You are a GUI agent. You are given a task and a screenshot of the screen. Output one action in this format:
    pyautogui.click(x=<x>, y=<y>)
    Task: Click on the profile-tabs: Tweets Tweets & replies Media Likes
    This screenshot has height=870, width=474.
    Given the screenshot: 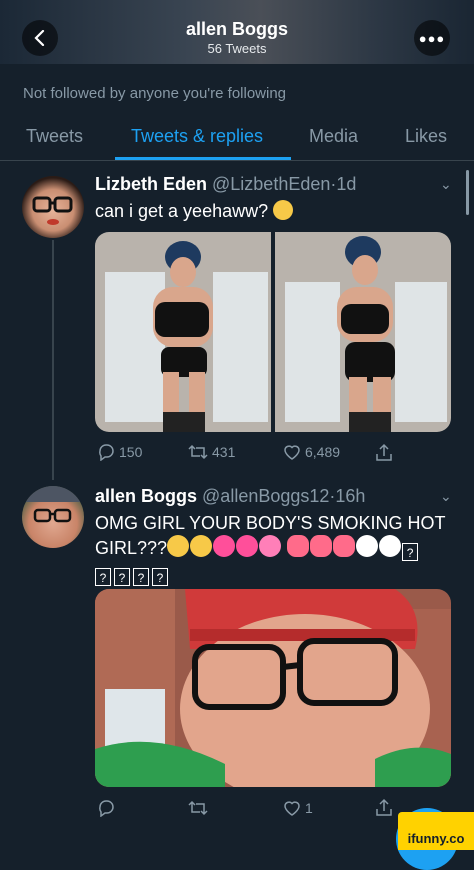 What is the action you would take?
    pyautogui.click(x=237, y=136)
    